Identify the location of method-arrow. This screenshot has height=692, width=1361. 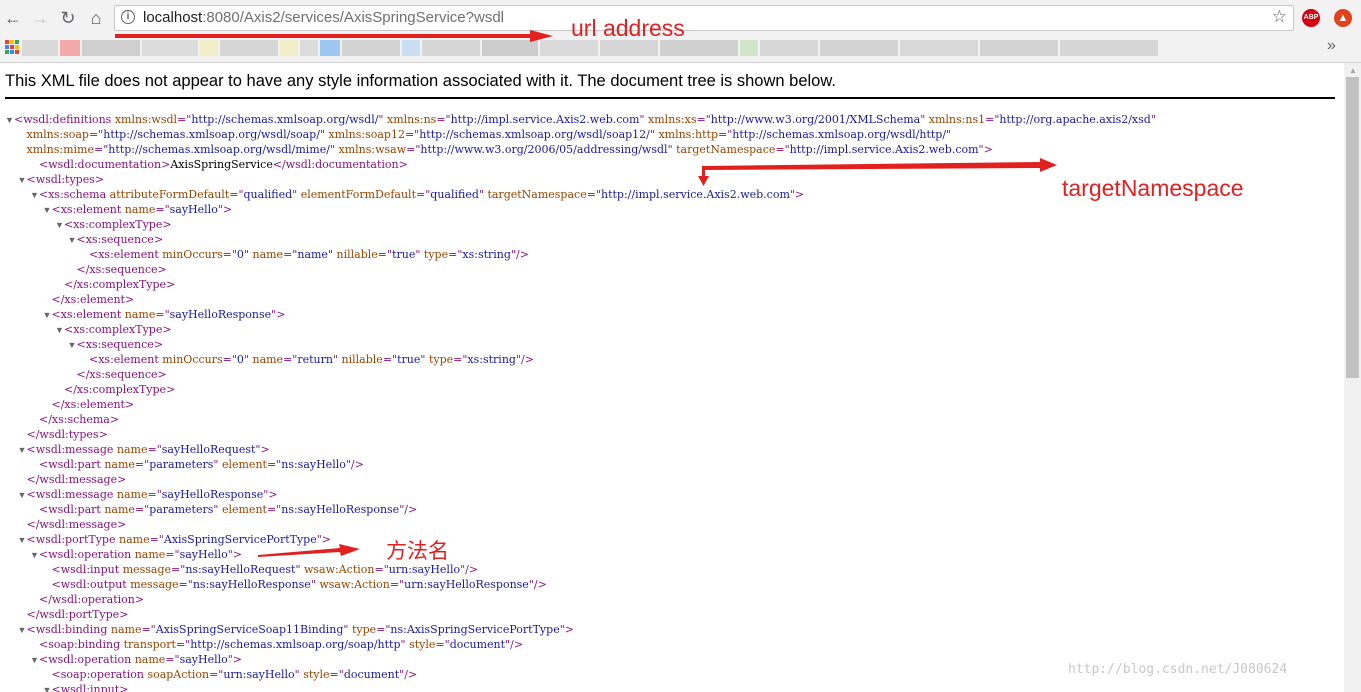
(309, 550).